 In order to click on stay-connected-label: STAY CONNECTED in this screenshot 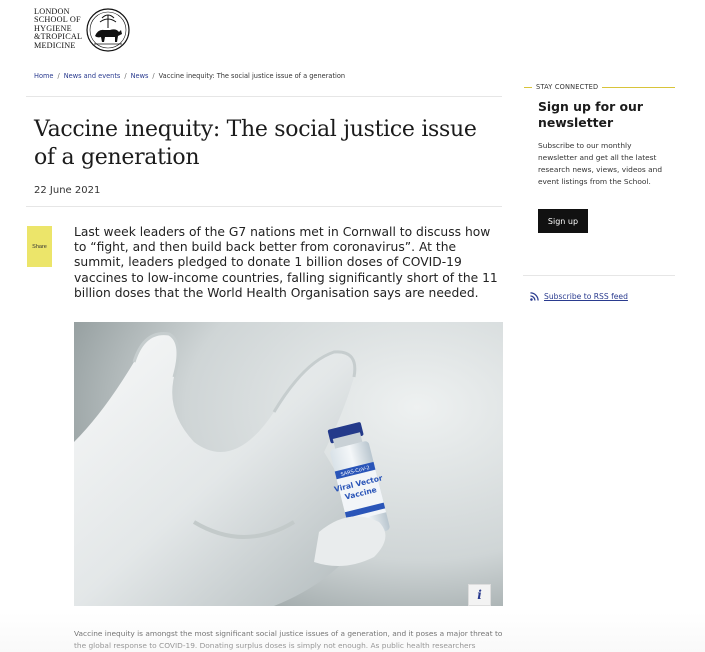, I will do `click(567, 87)`.